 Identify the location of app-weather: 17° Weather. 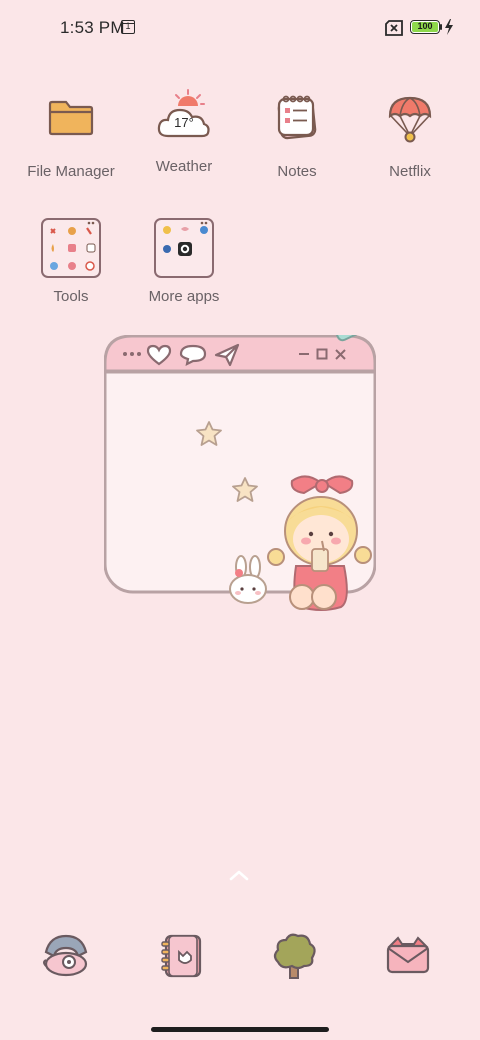
(184, 131).